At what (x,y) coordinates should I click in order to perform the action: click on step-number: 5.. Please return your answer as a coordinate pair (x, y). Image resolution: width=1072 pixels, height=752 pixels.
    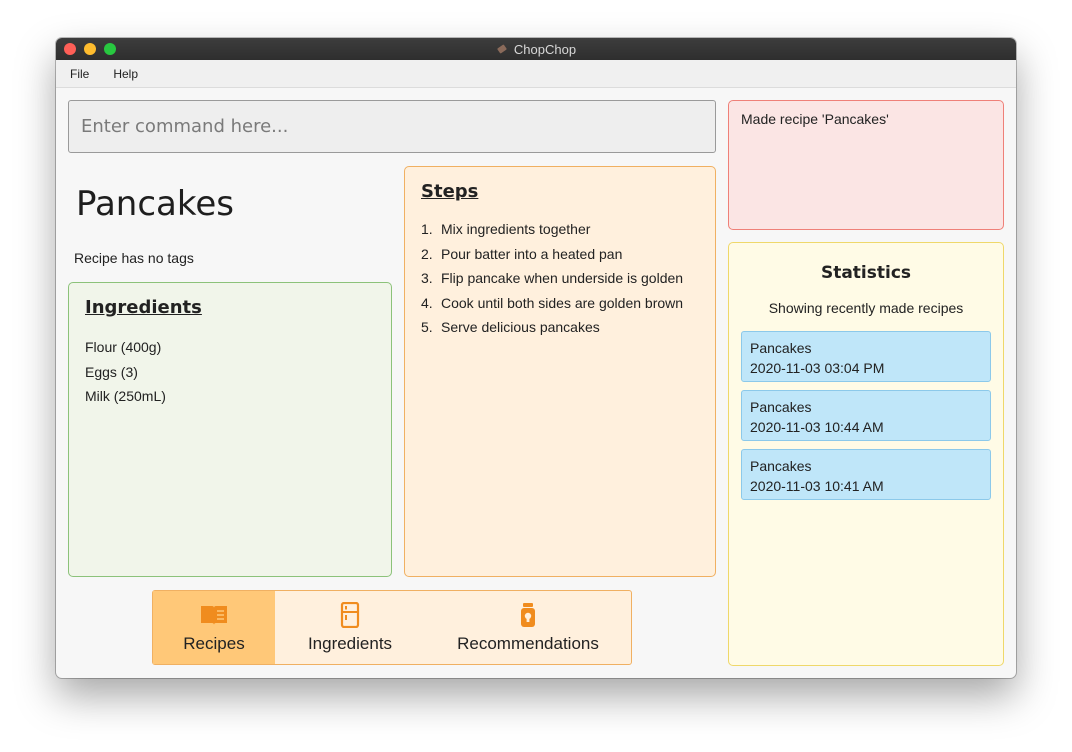
    Looking at the image, I should click on (427, 327).